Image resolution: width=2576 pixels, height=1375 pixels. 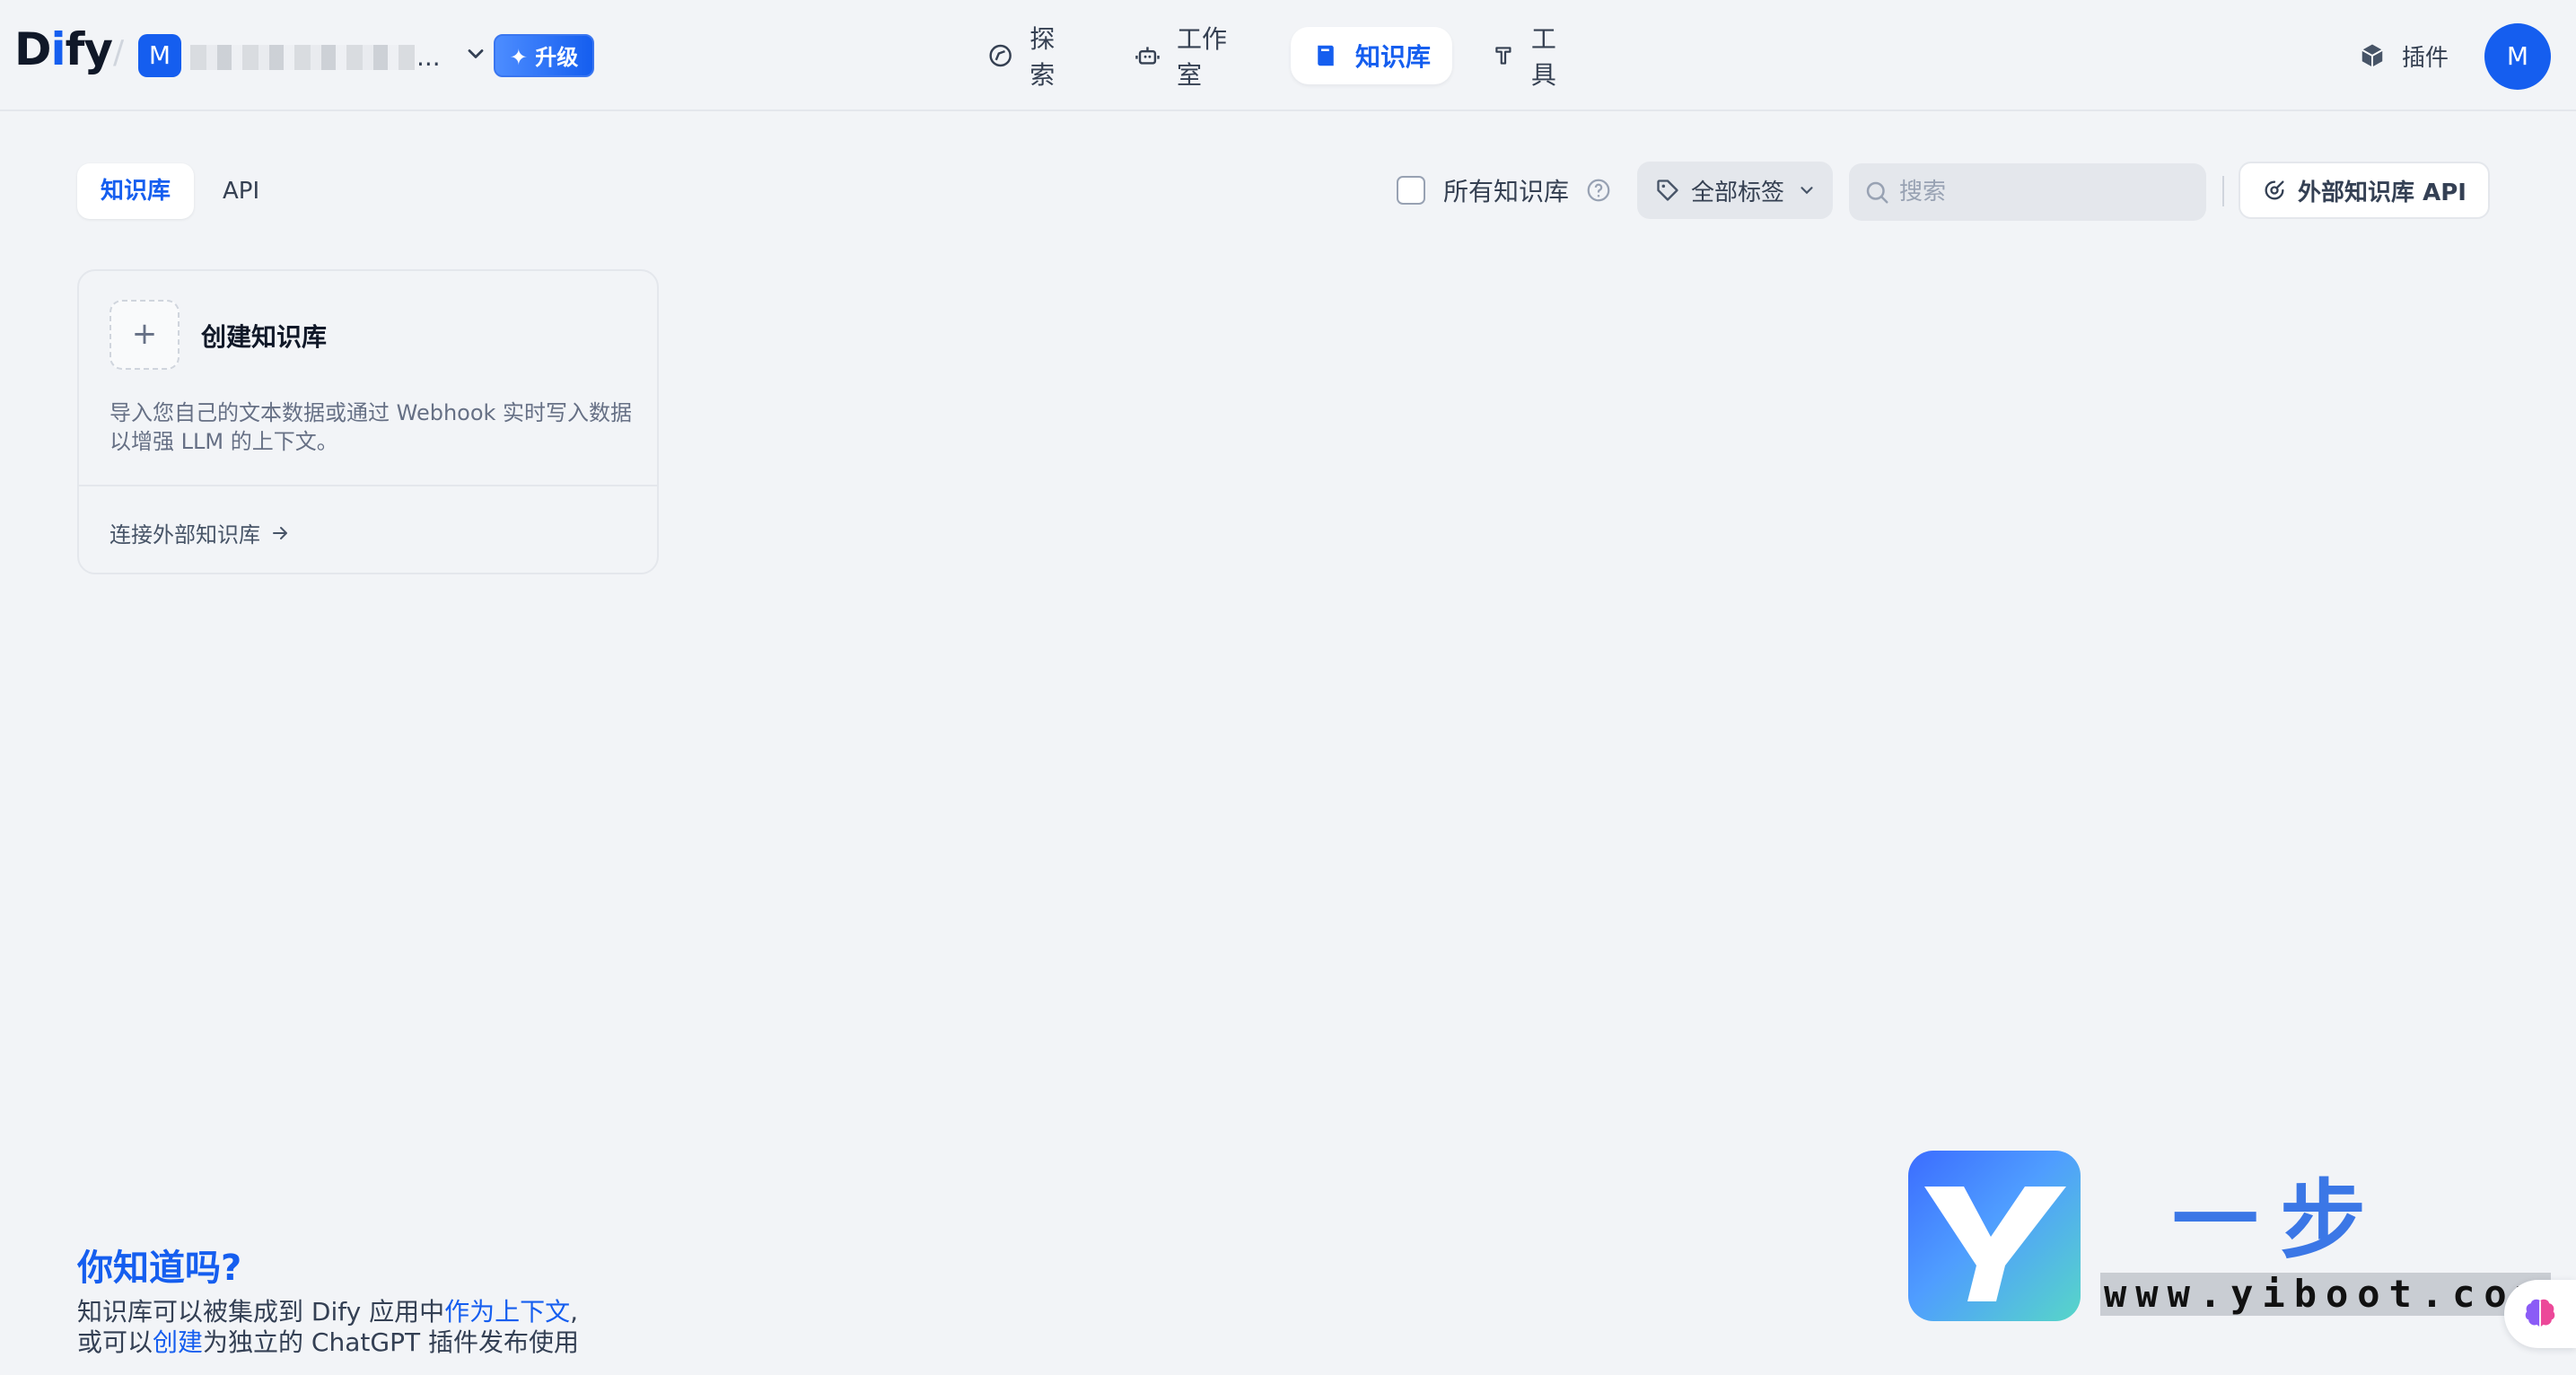 What do you see at coordinates (64, 49) in the screenshot?
I see `dify-logo: Dify` at bounding box center [64, 49].